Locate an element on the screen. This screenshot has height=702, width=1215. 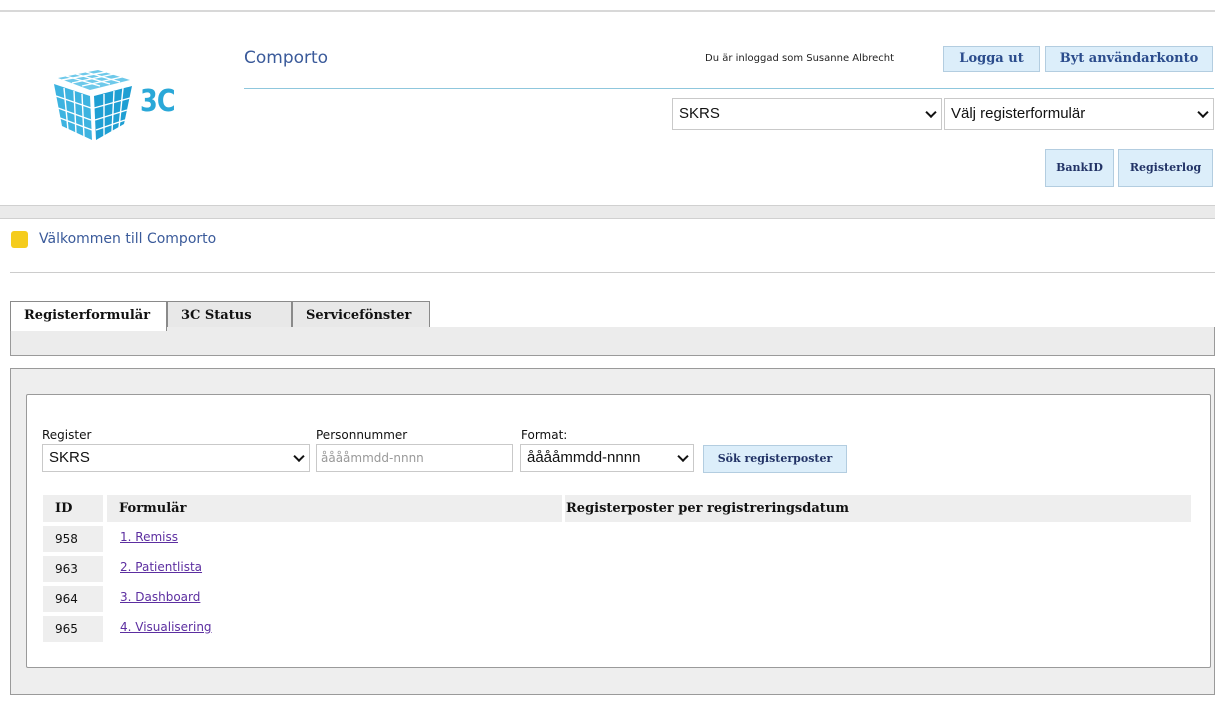
column-header-form: Formulär is located at coordinates (334, 508).